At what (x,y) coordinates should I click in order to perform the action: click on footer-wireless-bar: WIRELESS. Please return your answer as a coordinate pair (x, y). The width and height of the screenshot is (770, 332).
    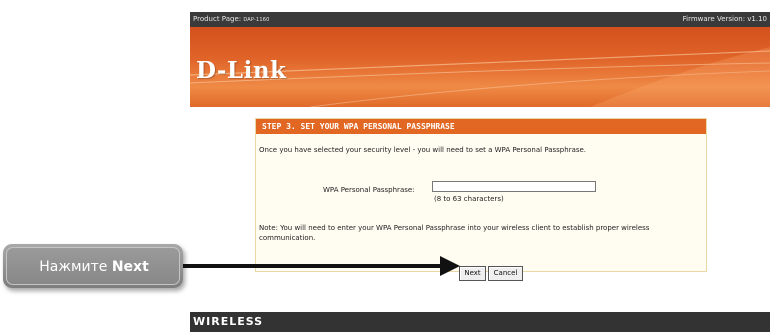
    Looking at the image, I should click on (480, 322).